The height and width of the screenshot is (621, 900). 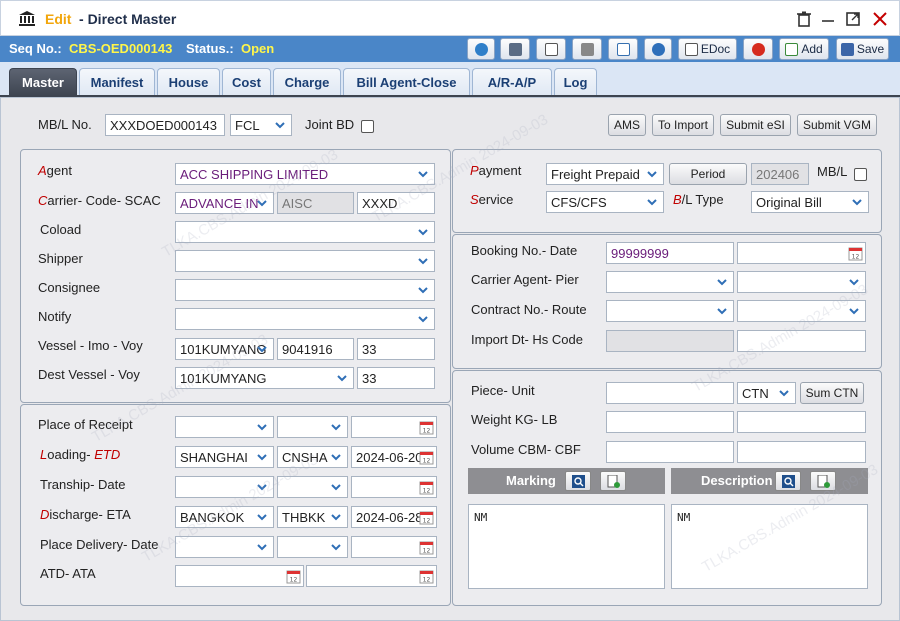 I want to click on bank-icon, so click(x=27, y=18).